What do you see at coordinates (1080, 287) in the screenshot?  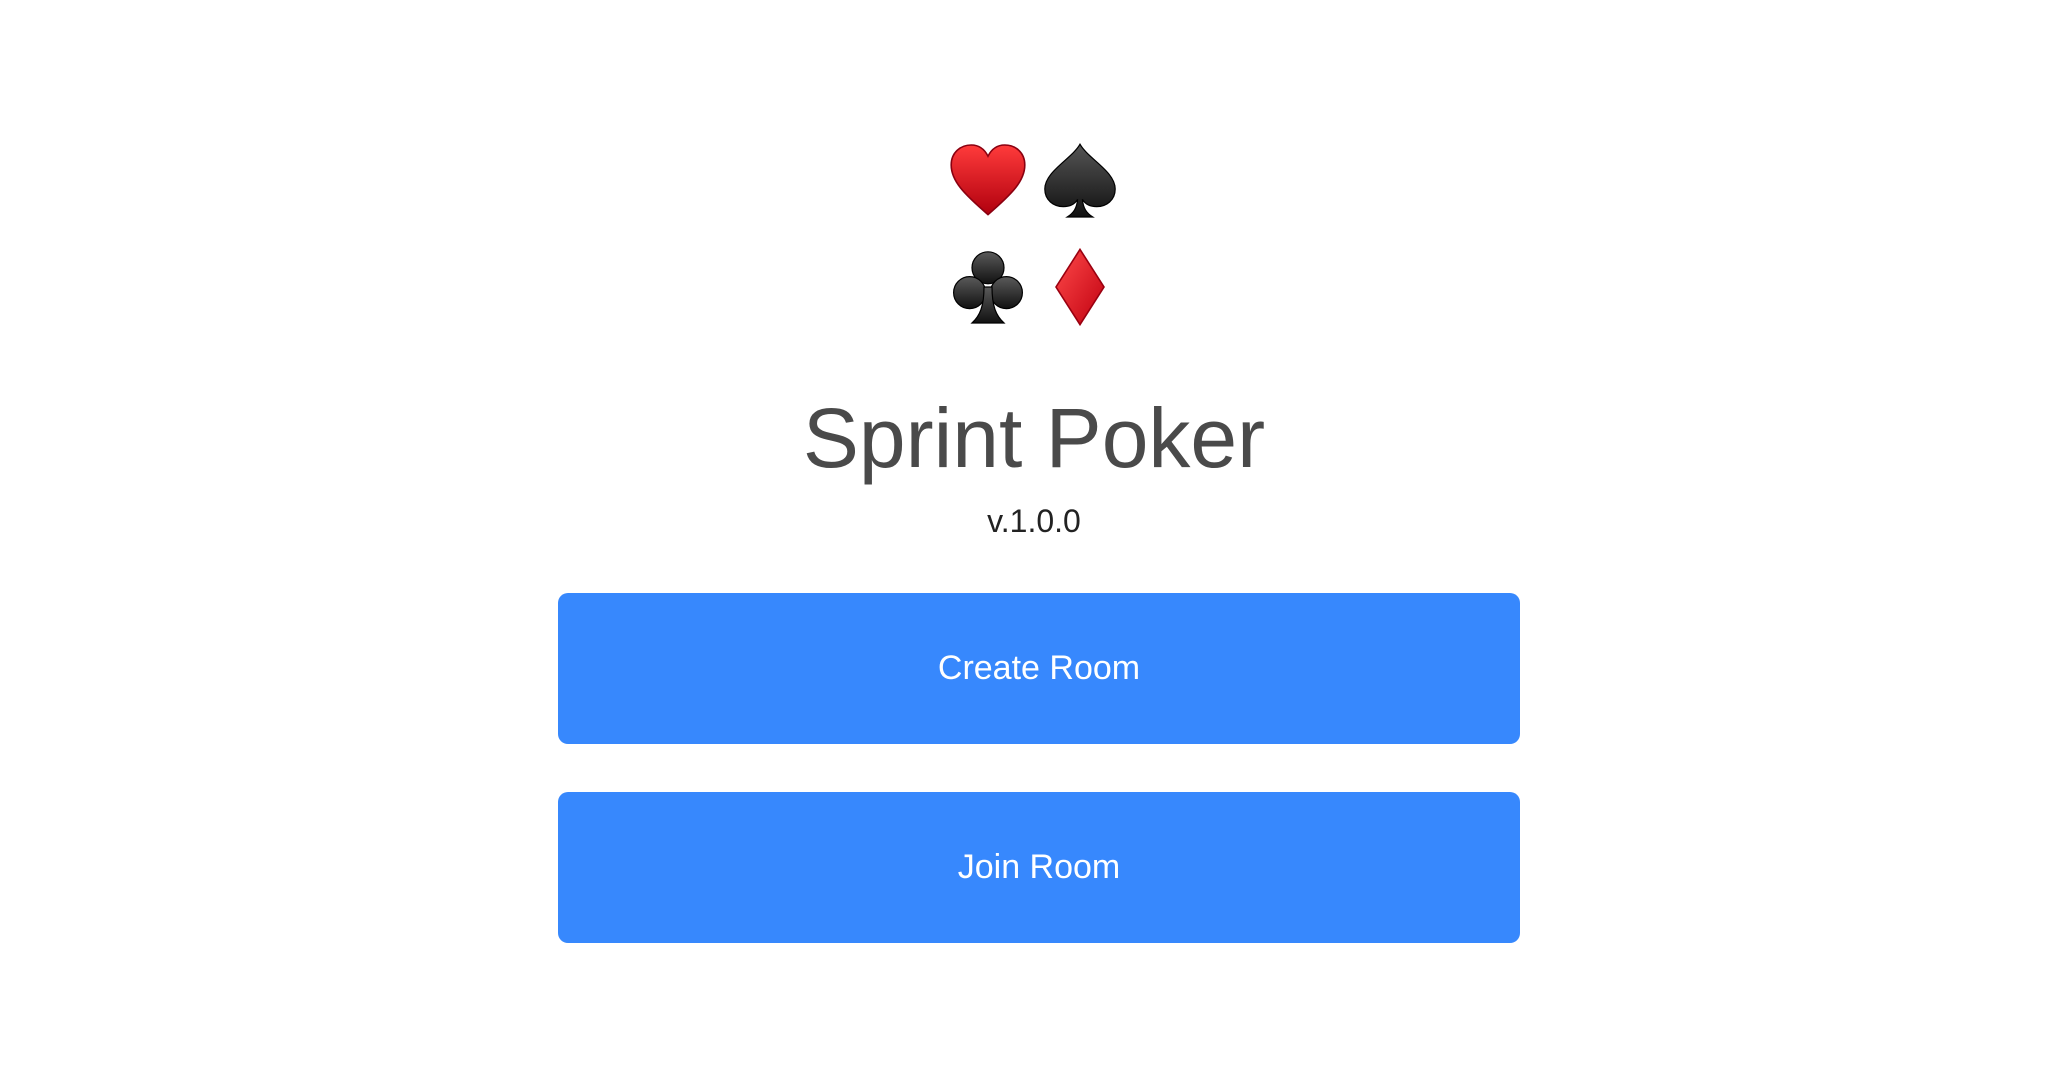 I see `diamond-icon` at bounding box center [1080, 287].